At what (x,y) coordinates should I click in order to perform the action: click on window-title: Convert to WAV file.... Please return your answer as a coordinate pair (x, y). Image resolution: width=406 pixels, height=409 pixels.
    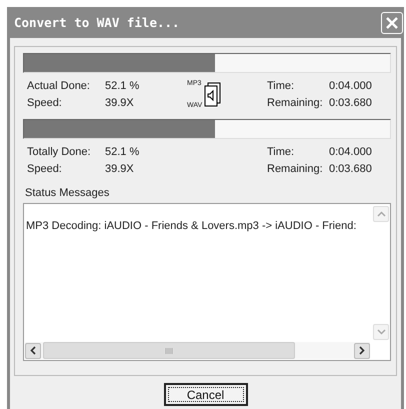
    Looking at the image, I should click on (97, 22).